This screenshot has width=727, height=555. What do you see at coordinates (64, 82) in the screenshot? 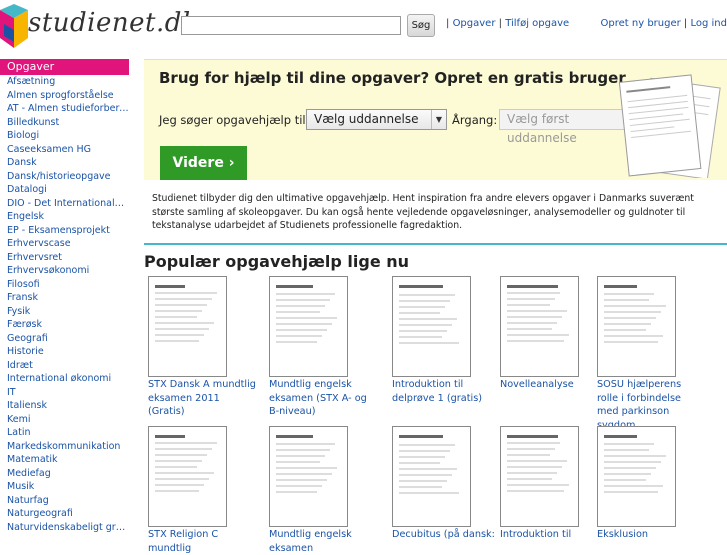
I see `sidebar-item: Afsætning` at bounding box center [64, 82].